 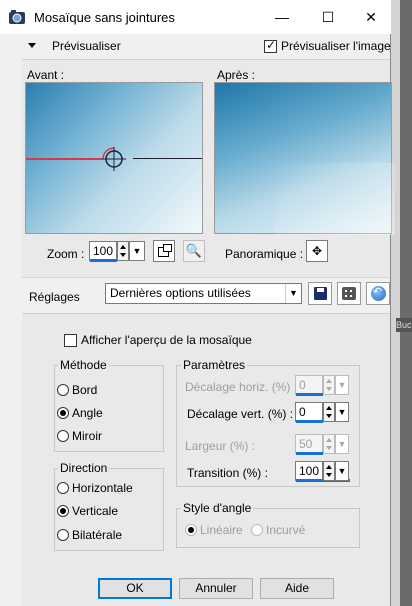 What do you see at coordinates (240, 414) in the screenshot?
I see `vertical-offset-label: Décalage vert. (%) :` at bounding box center [240, 414].